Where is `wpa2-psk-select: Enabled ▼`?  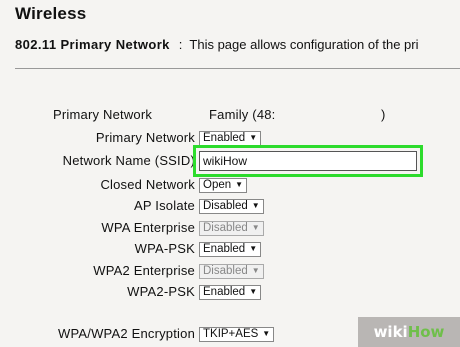
wpa2-psk-select: Enabled ▼ is located at coordinates (230, 292).